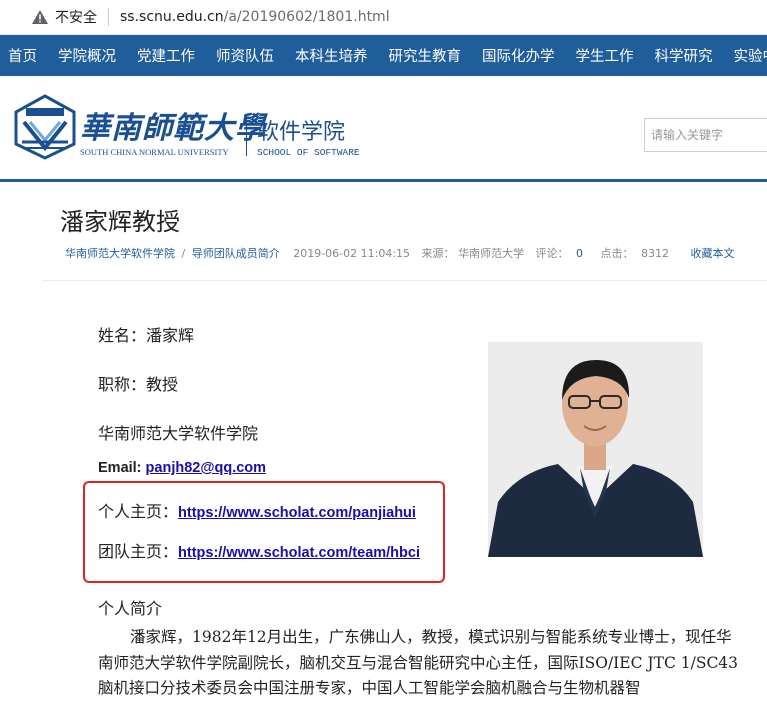 Image resolution: width=767 pixels, height=706 pixels. What do you see at coordinates (45, 128) in the screenshot?
I see `university-emblem-icon` at bounding box center [45, 128].